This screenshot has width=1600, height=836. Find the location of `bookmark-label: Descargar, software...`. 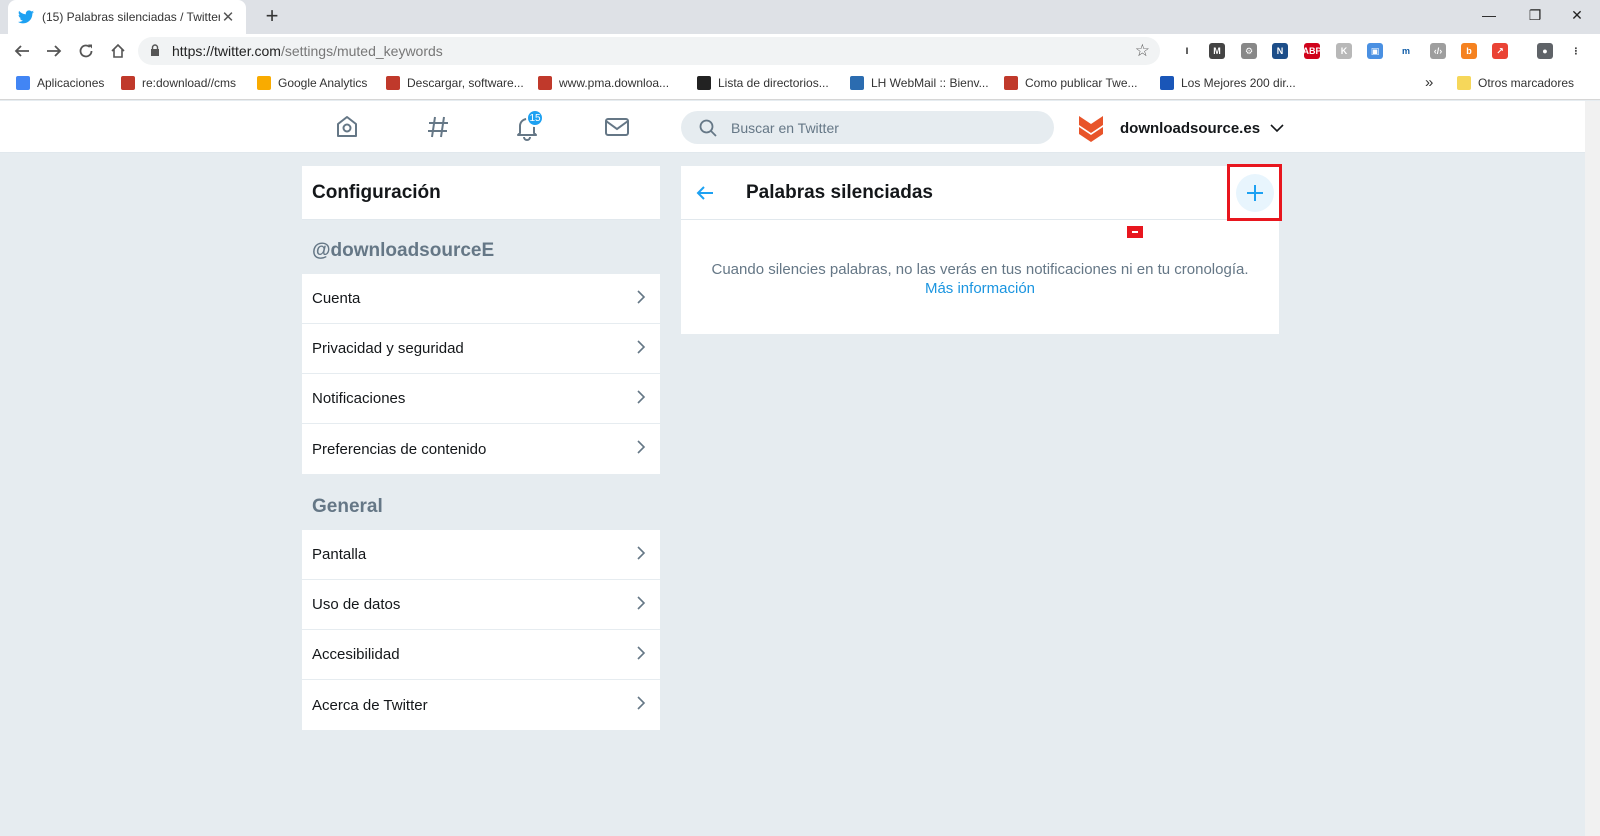

bookmark-label: Descargar, software... is located at coordinates (465, 83).